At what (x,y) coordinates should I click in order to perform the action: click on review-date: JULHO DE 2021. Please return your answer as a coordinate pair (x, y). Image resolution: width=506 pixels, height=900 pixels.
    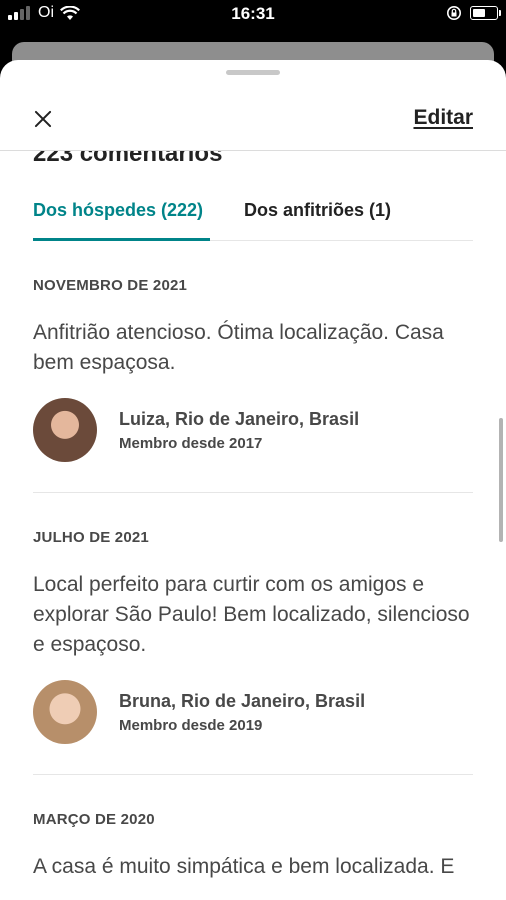
    Looking at the image, I should click on (91, 537).